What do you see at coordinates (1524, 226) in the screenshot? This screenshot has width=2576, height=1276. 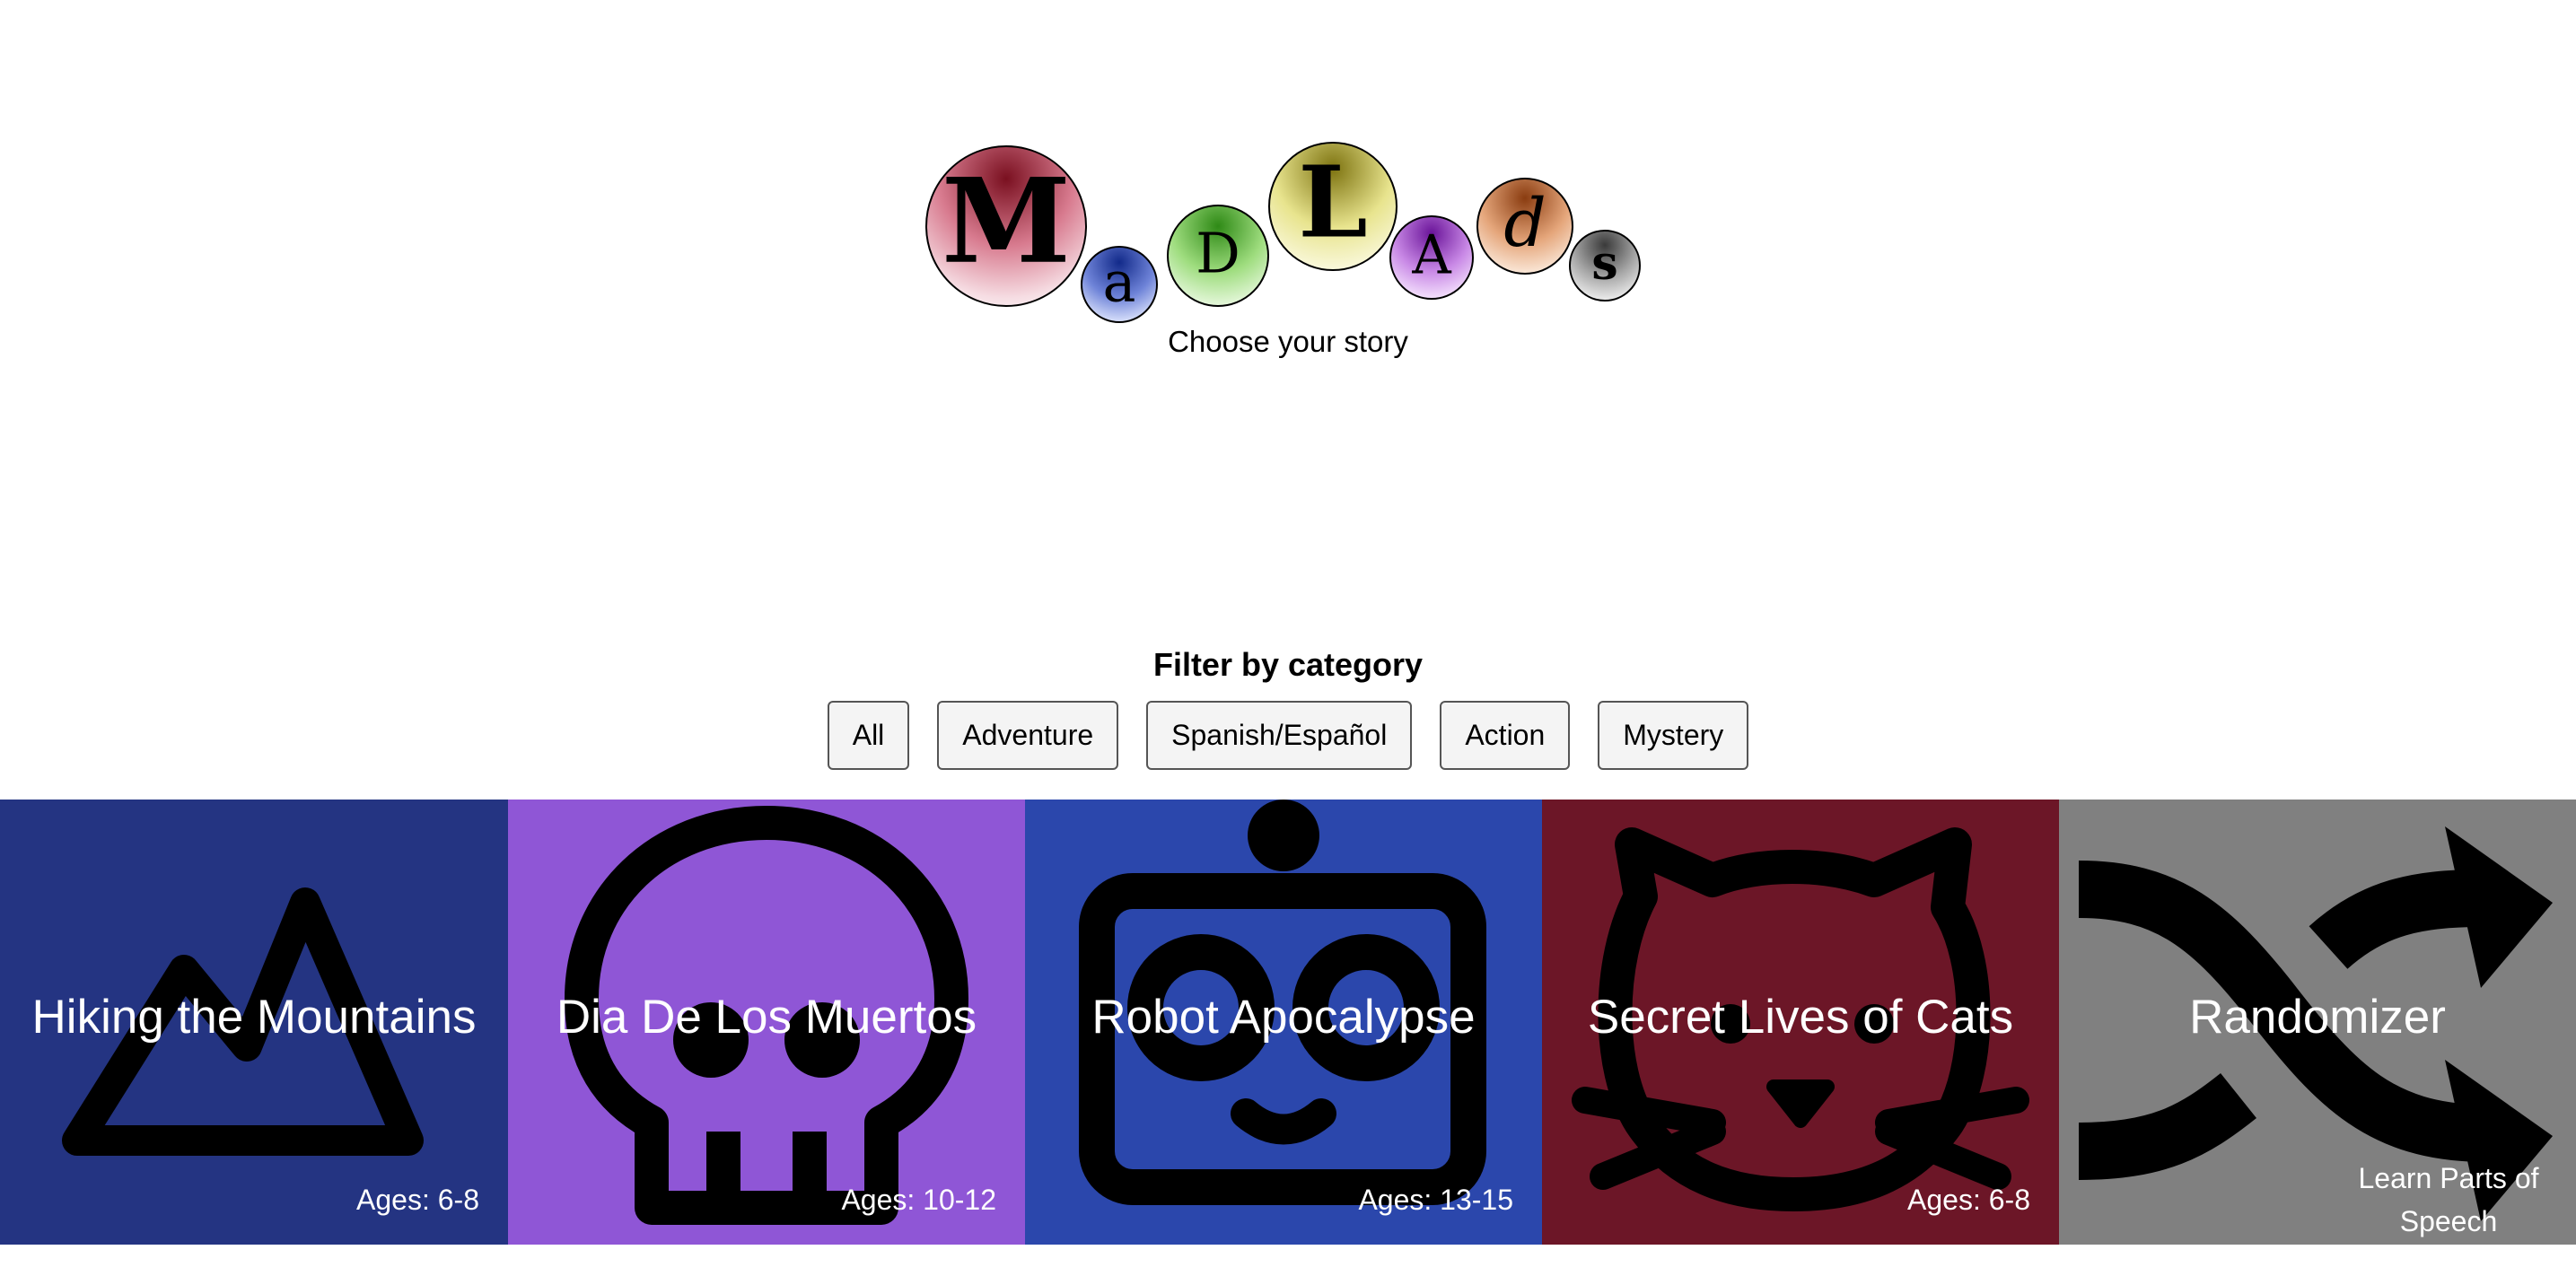 I see `logo-bubble-d2: d` at bounding box center [1524, 226].